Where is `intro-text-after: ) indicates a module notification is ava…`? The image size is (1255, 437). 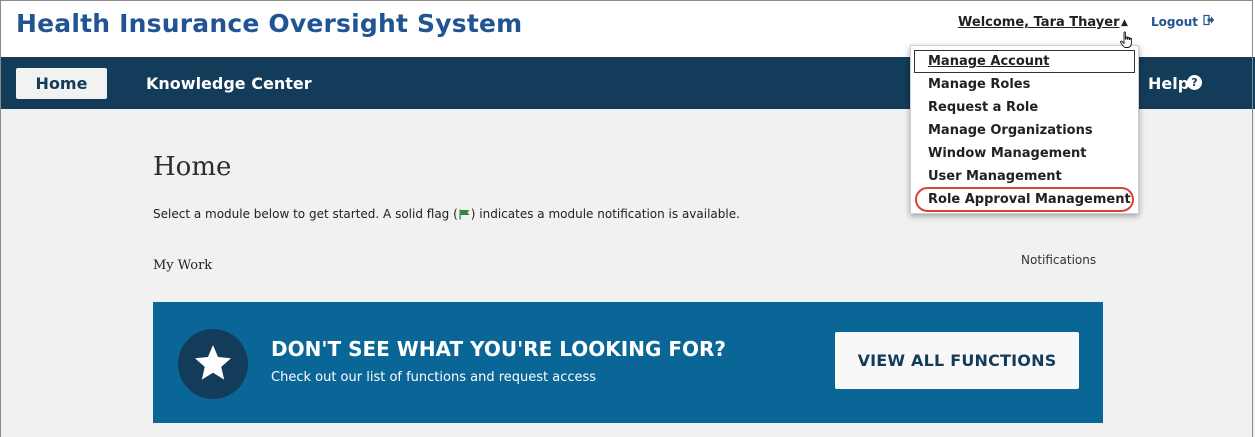 intro-text-after: ) indicates a module notification is ava… is located at coordinates (605, 214).